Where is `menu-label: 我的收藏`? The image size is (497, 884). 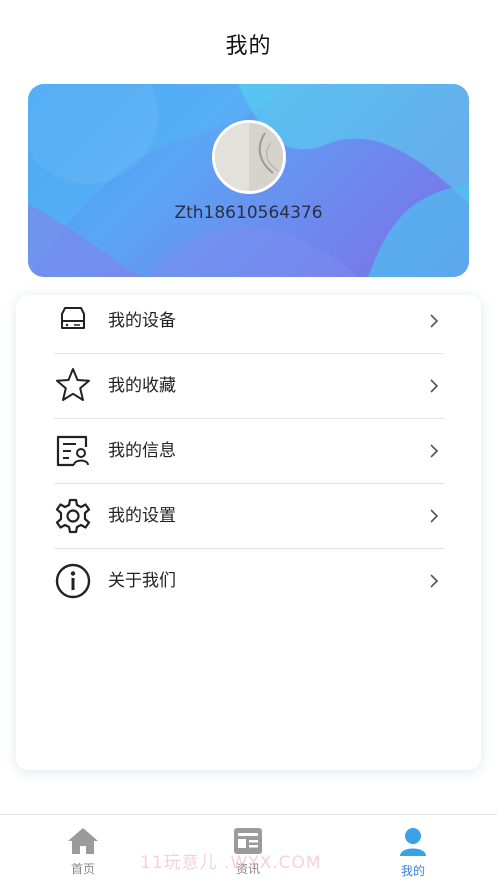 menu-label: 我的收藏 is located at coordinates (142, 386).